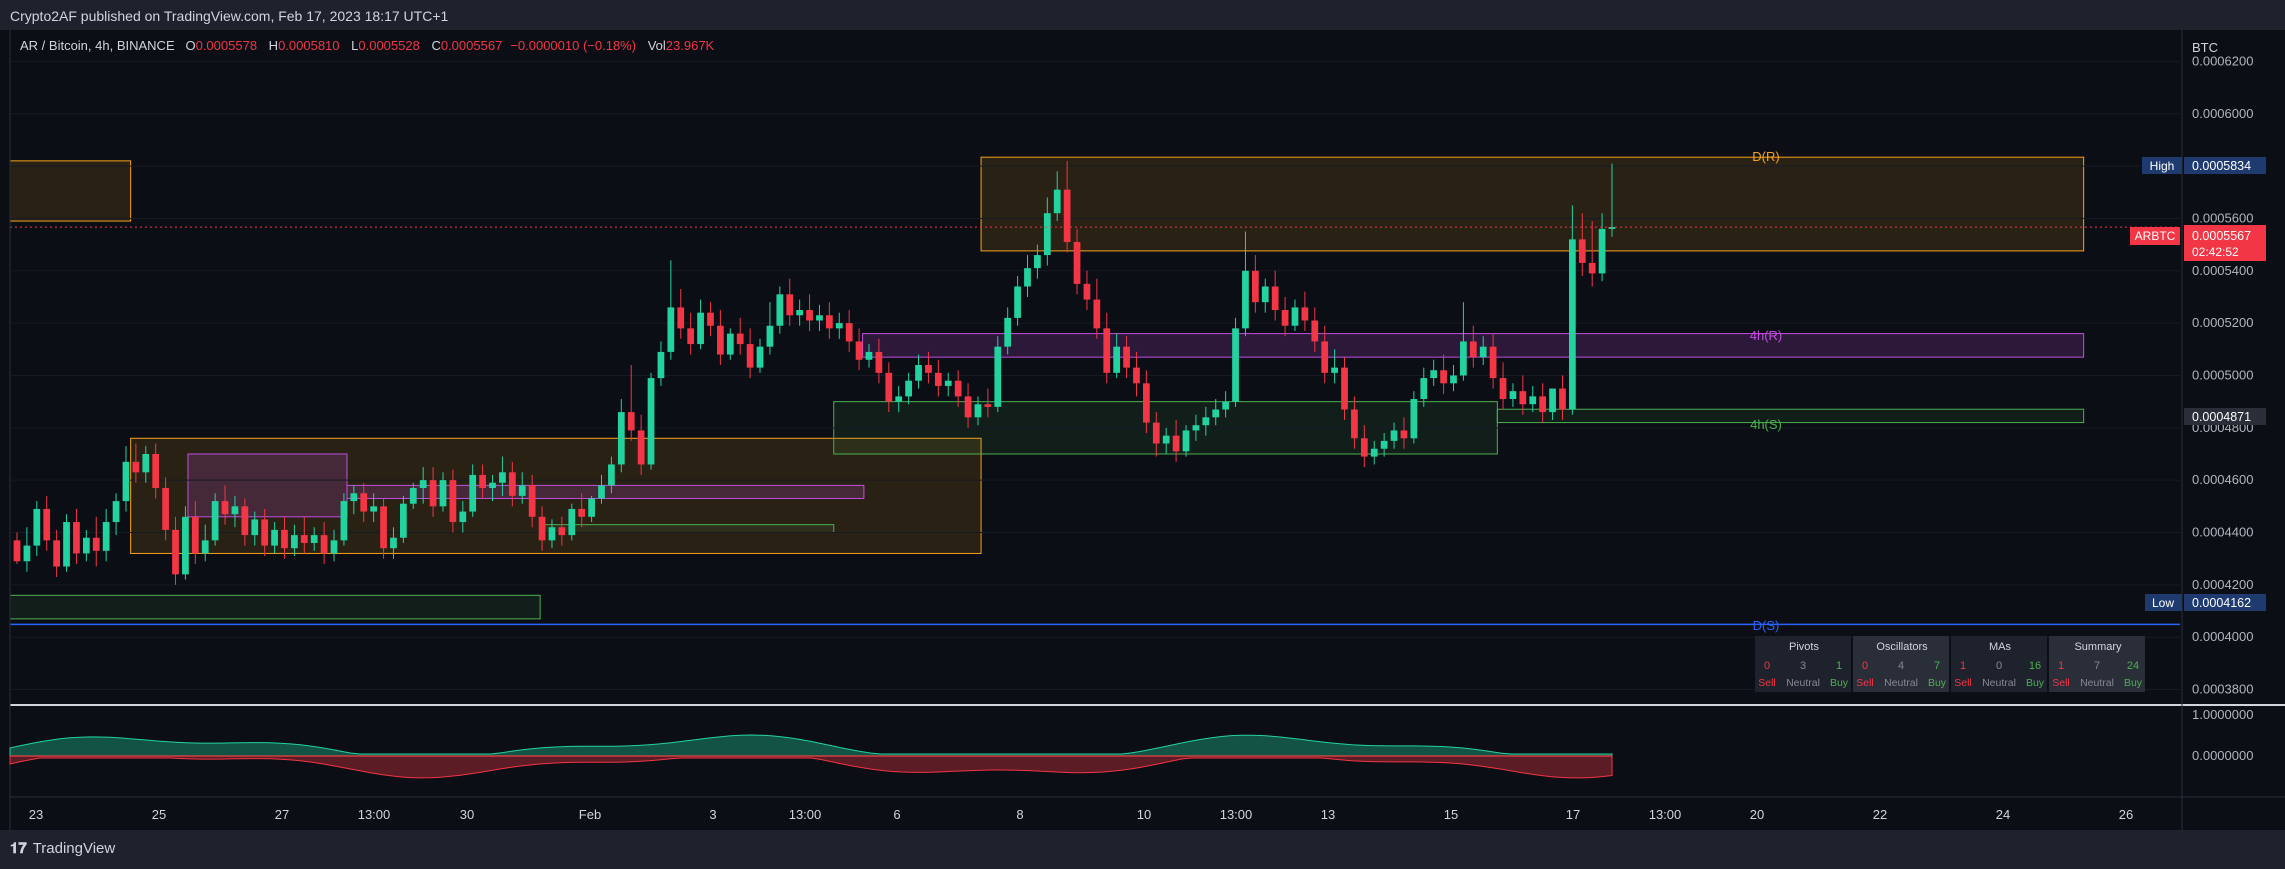 This screenshot has height=869, width=2285. Describe the element at coordinates (309, 45) in the screenshot. I see `high-value: 0.0005810` at that location.